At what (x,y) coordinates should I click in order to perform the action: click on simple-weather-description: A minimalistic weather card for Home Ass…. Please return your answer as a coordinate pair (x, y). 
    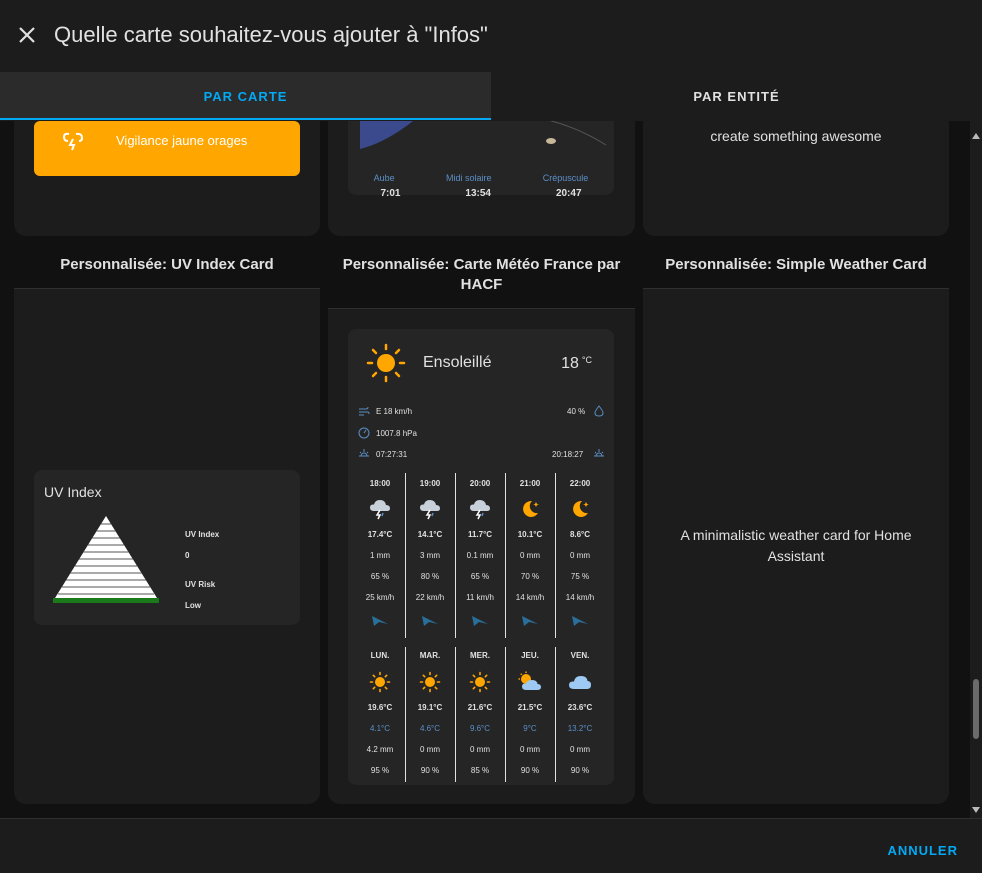
    Looking at the image, I should click on (796, 545).